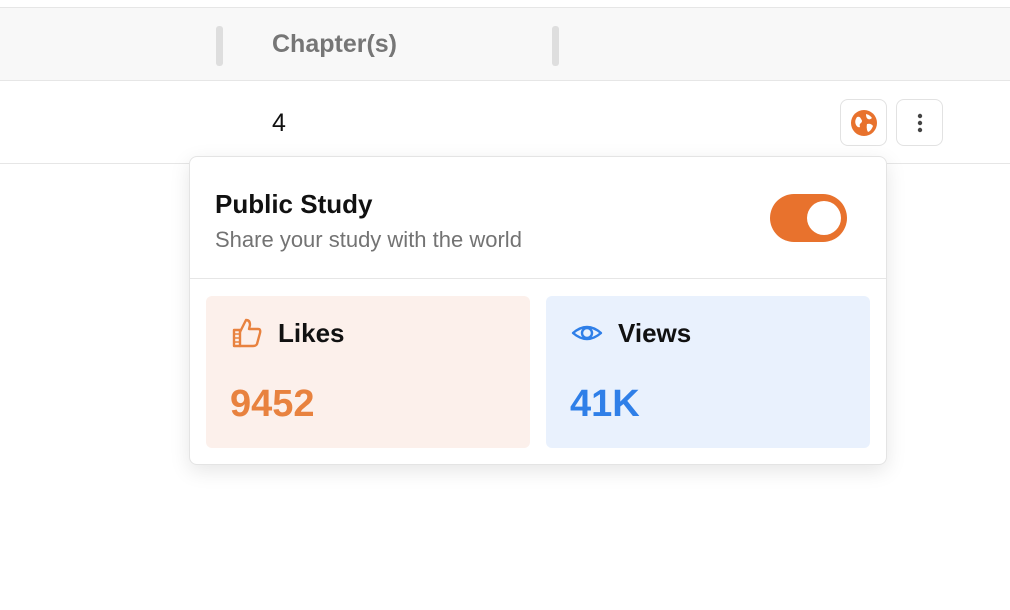 The height and width of the screenshot is (610, 1010). What do you see at coordinates (708, 372) in the screenshot?
I see `views-card: Views 41K` at bounding box center [708, 372].